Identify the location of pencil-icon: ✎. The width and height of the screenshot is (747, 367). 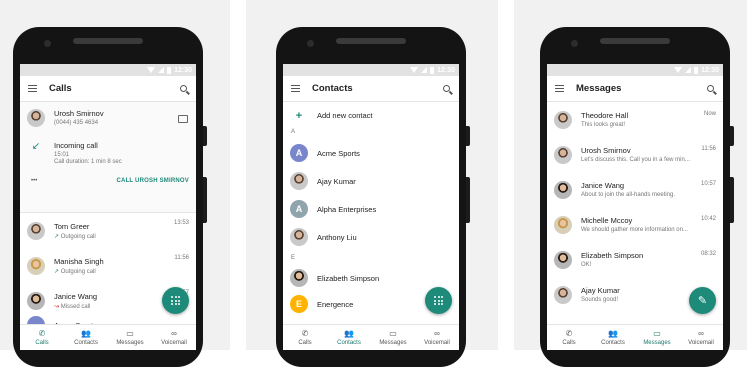
(702, 301).